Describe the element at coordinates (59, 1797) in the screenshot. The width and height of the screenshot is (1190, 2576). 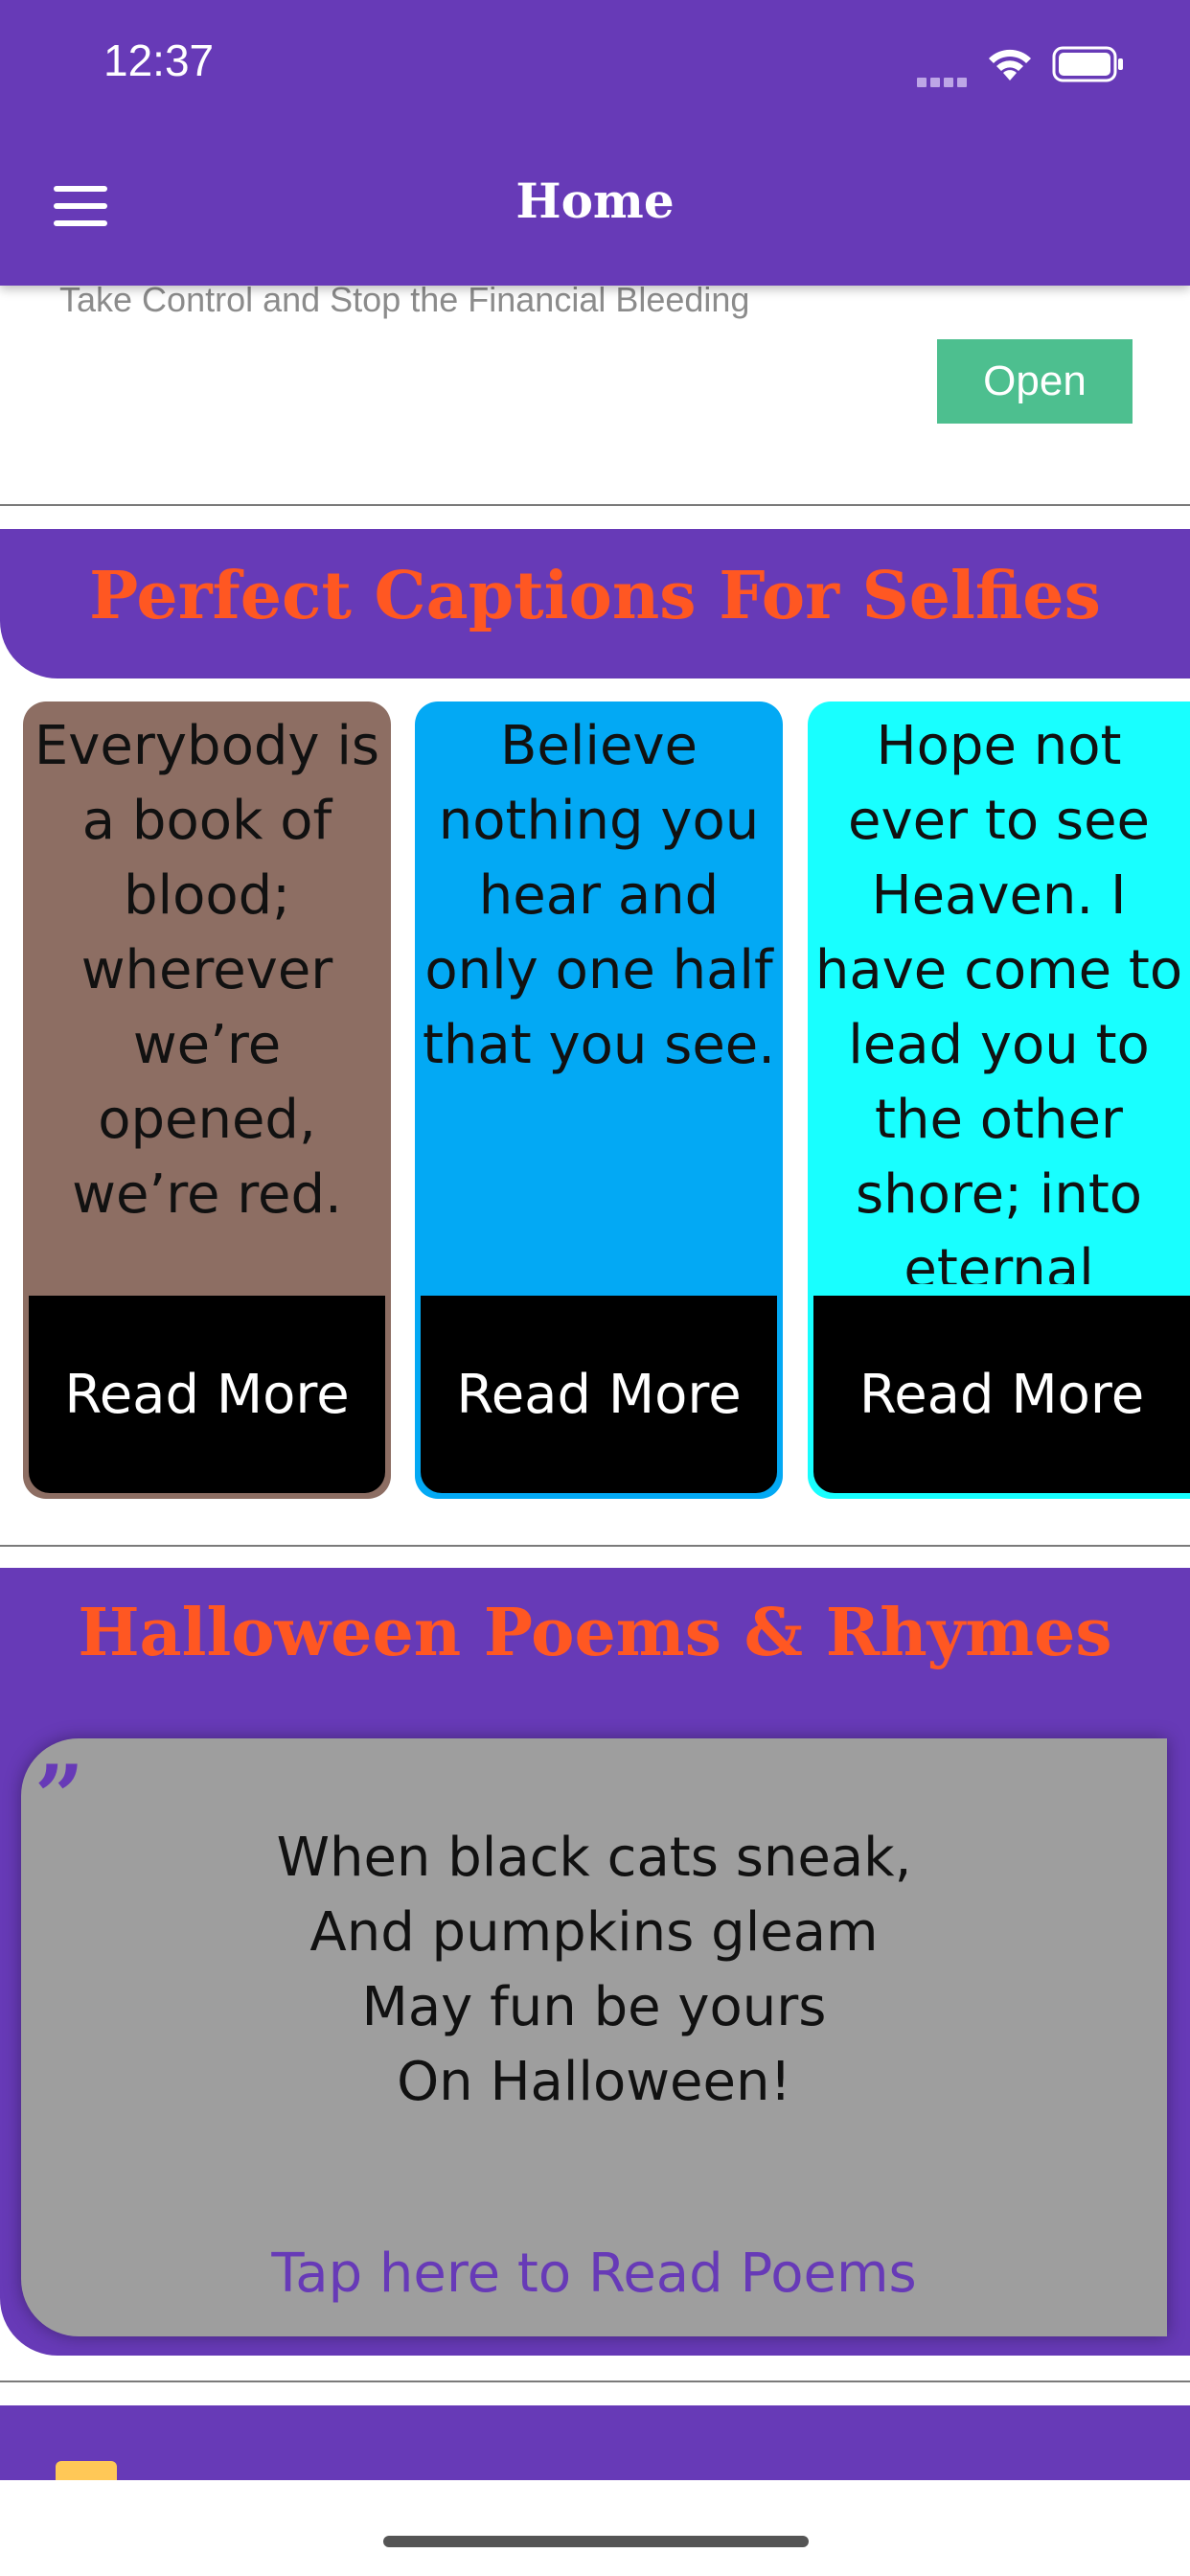
I see `quote-mark-icon: ”` at that location.